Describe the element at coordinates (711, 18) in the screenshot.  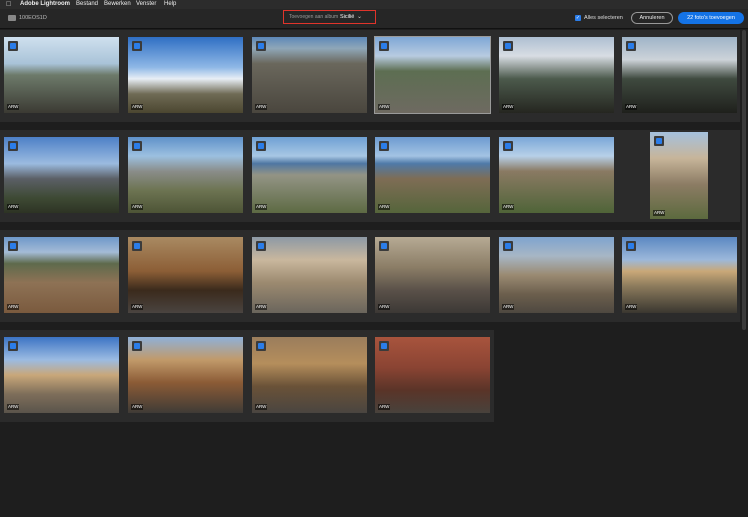
I see `add-photos-button: 22 foto's toevoegen` at that location.